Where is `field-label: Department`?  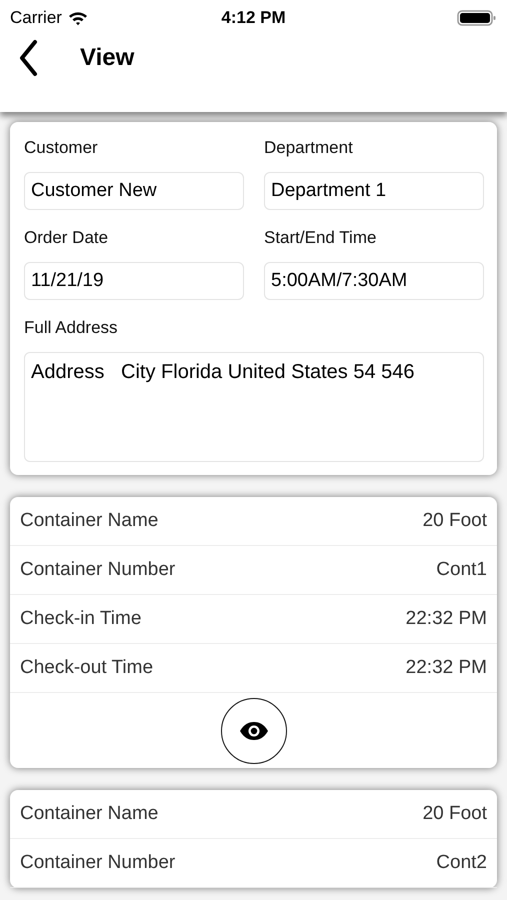
field-label: Department is located at coordinates (309, 148).